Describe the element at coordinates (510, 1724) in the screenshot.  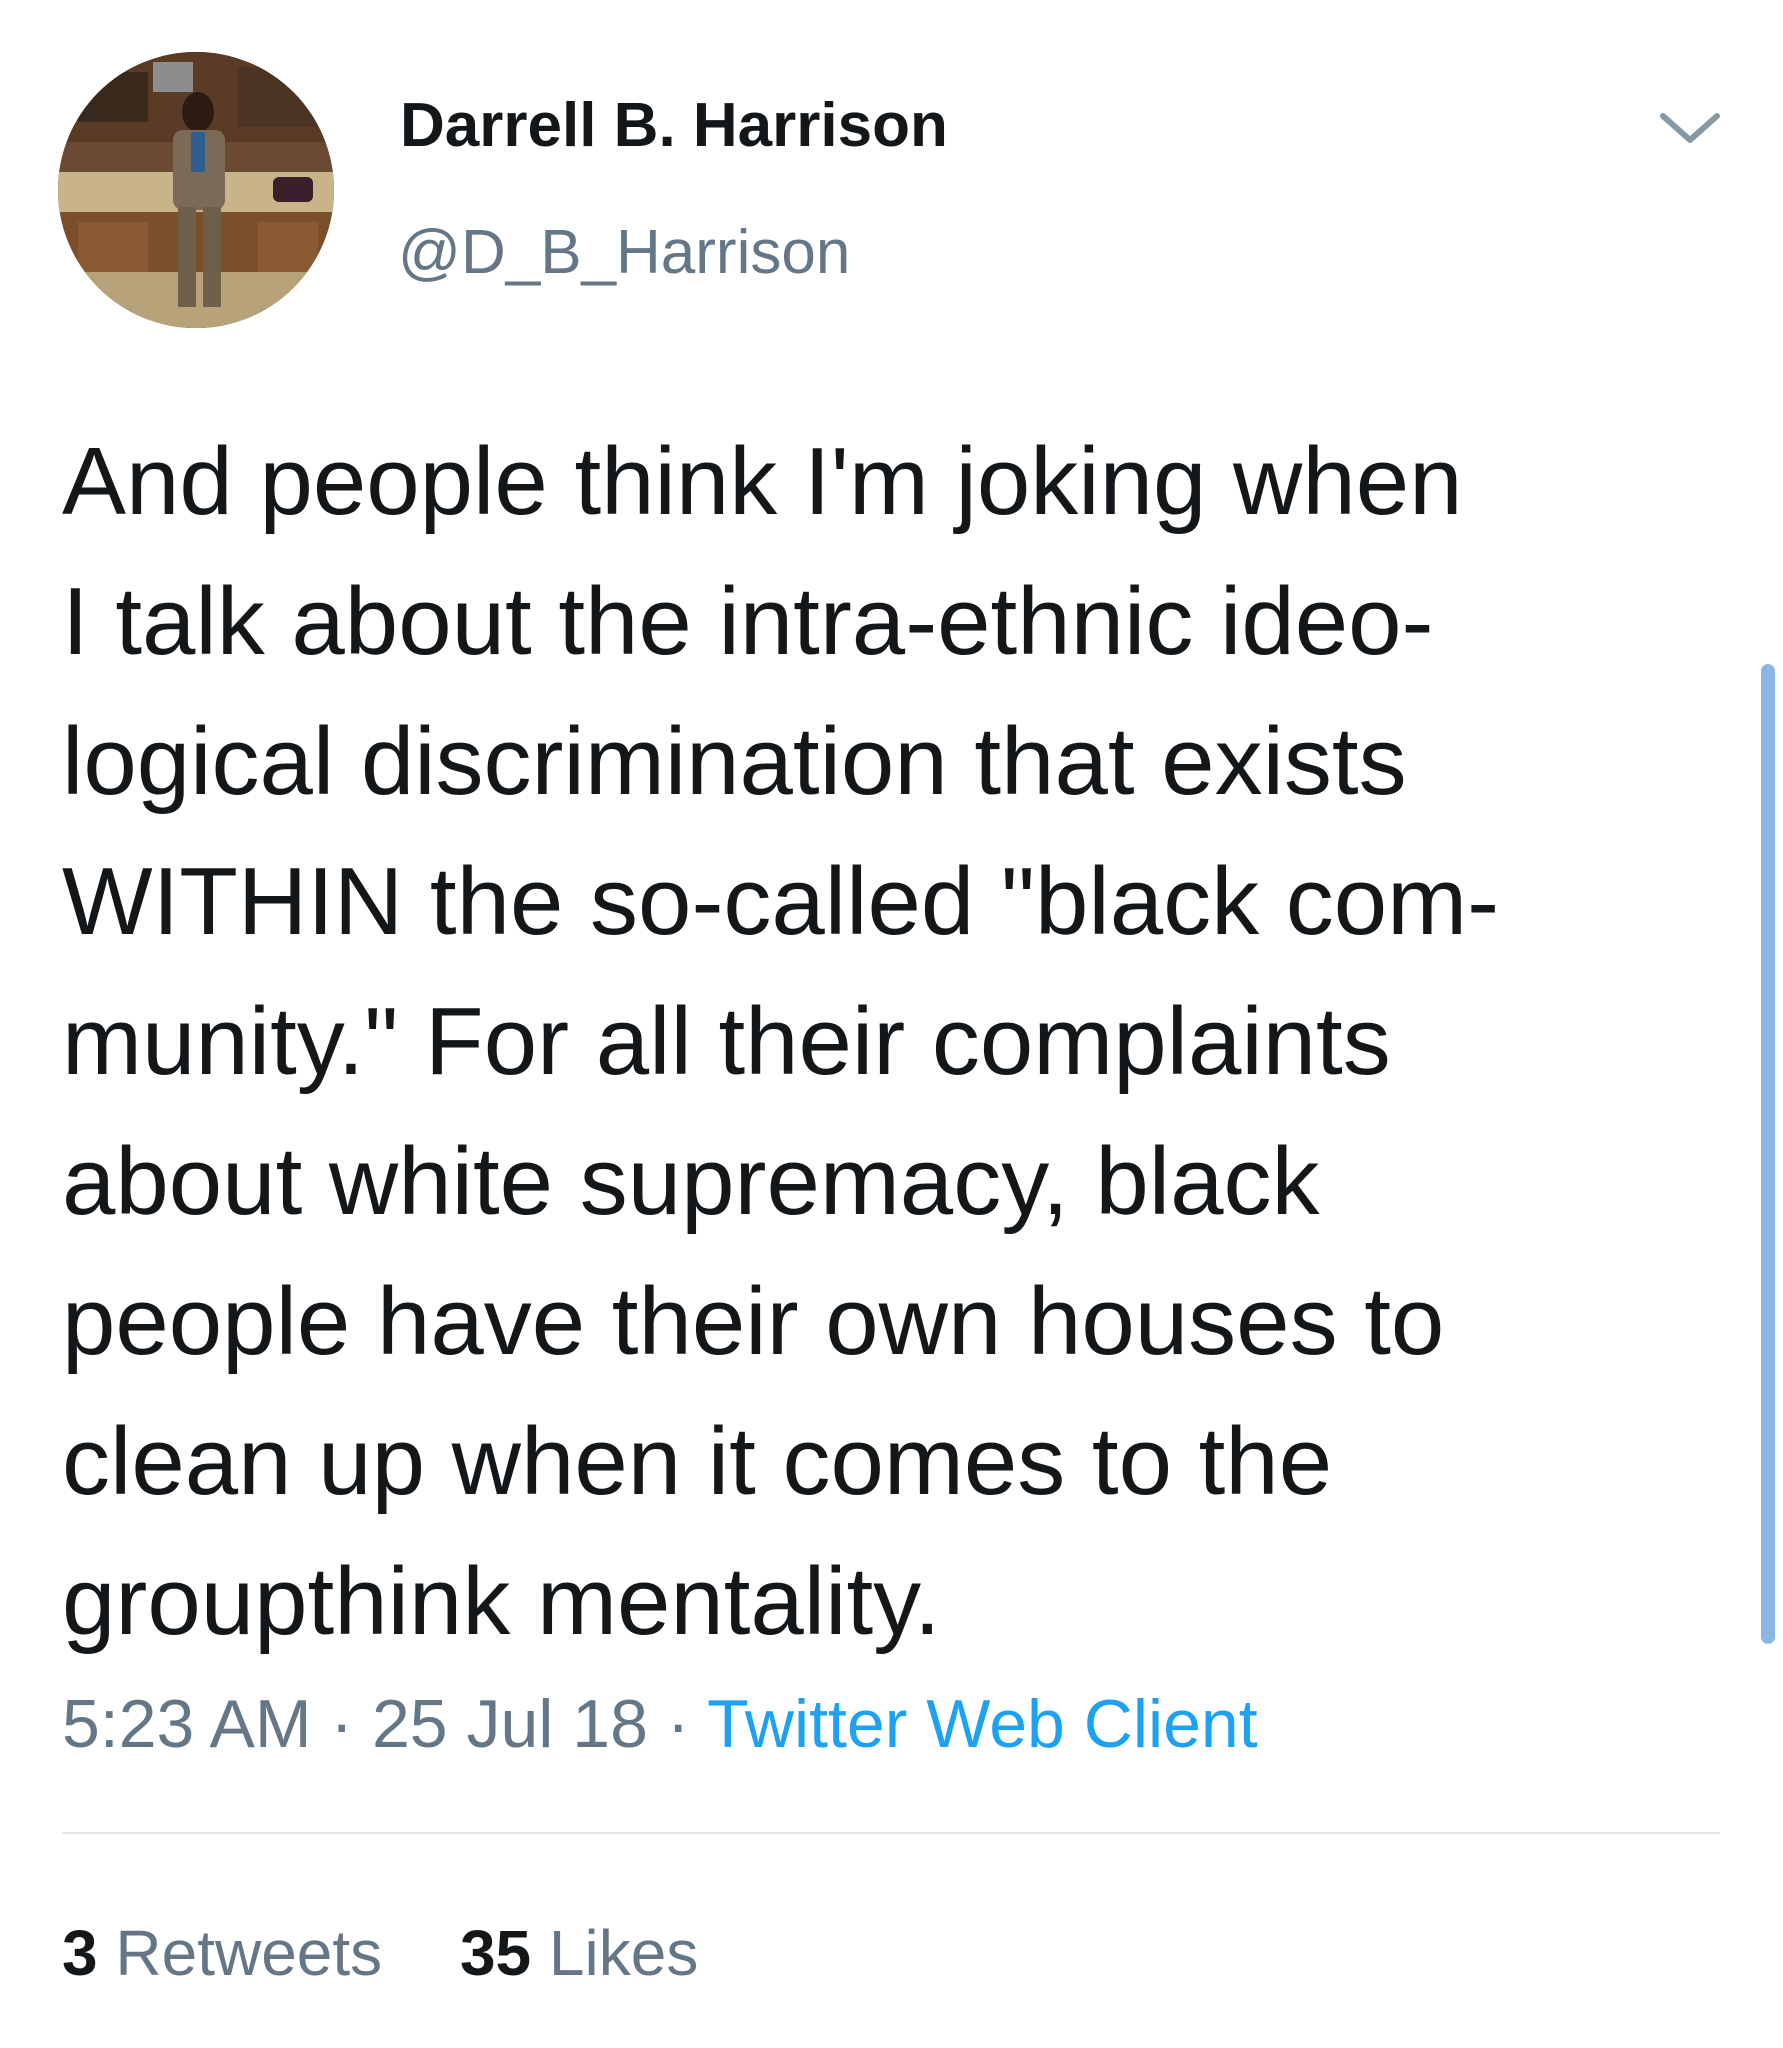
I see `tweet-date: 25 Jul 18` at that location.